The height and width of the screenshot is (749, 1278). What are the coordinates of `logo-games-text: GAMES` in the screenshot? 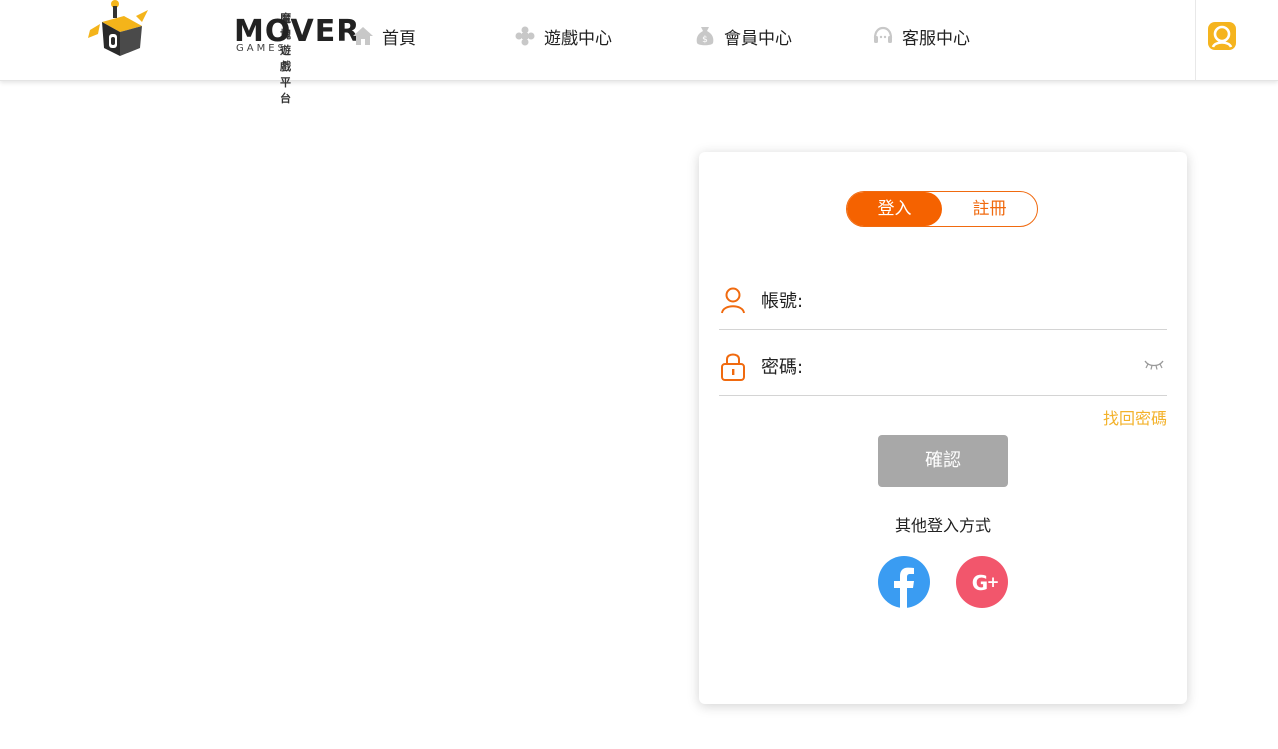 It's located at (261, 48).